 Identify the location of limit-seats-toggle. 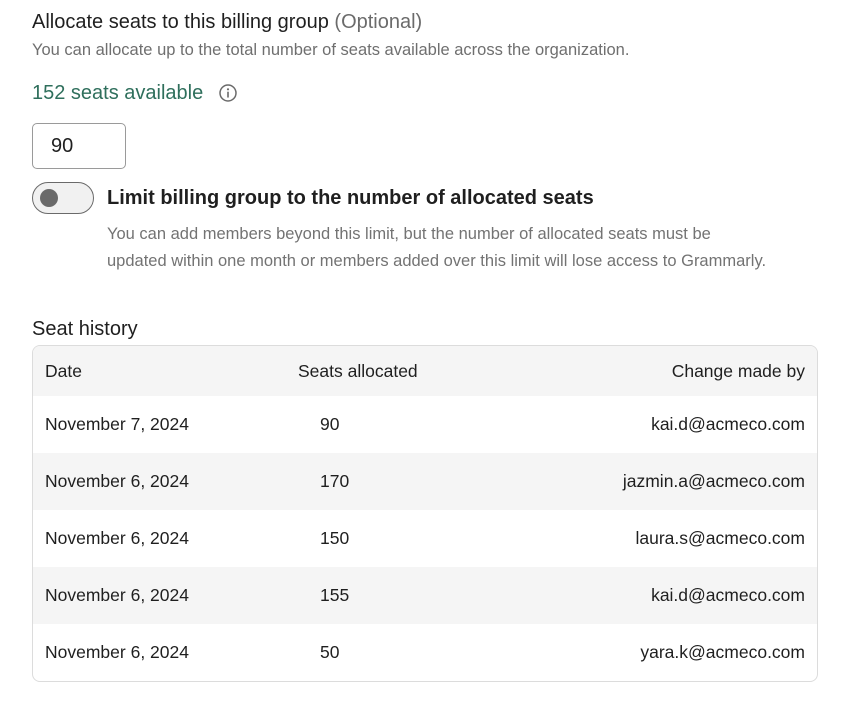
(63, 198).